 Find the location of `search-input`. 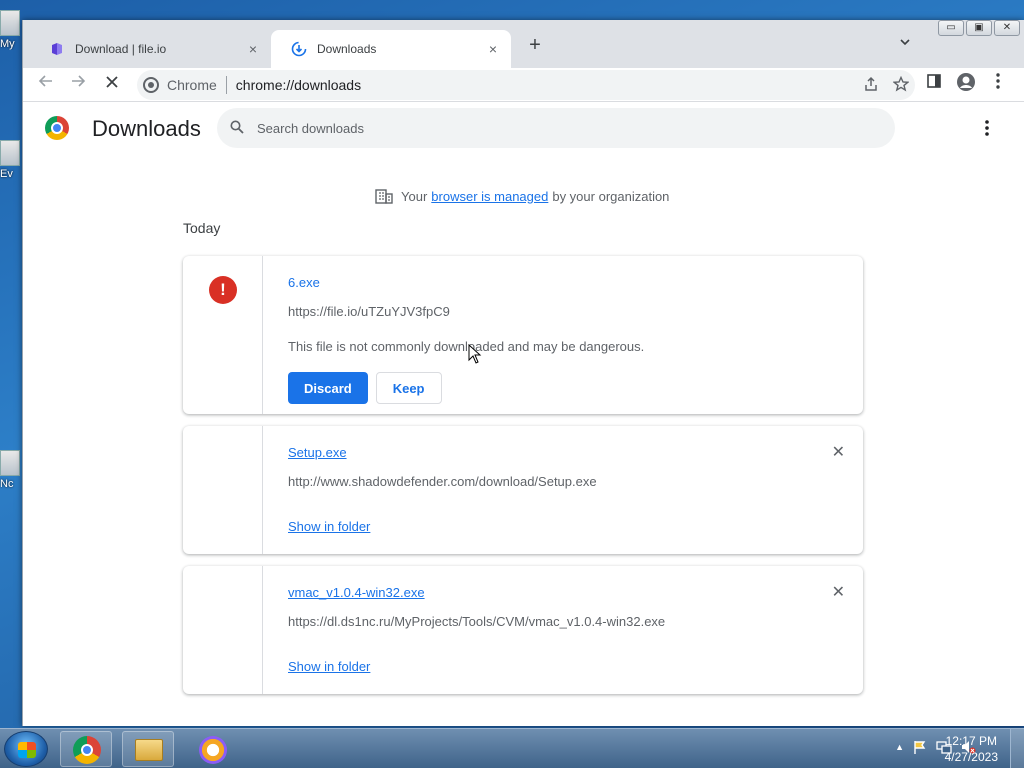

search-input is located at coordinates (557, 128).